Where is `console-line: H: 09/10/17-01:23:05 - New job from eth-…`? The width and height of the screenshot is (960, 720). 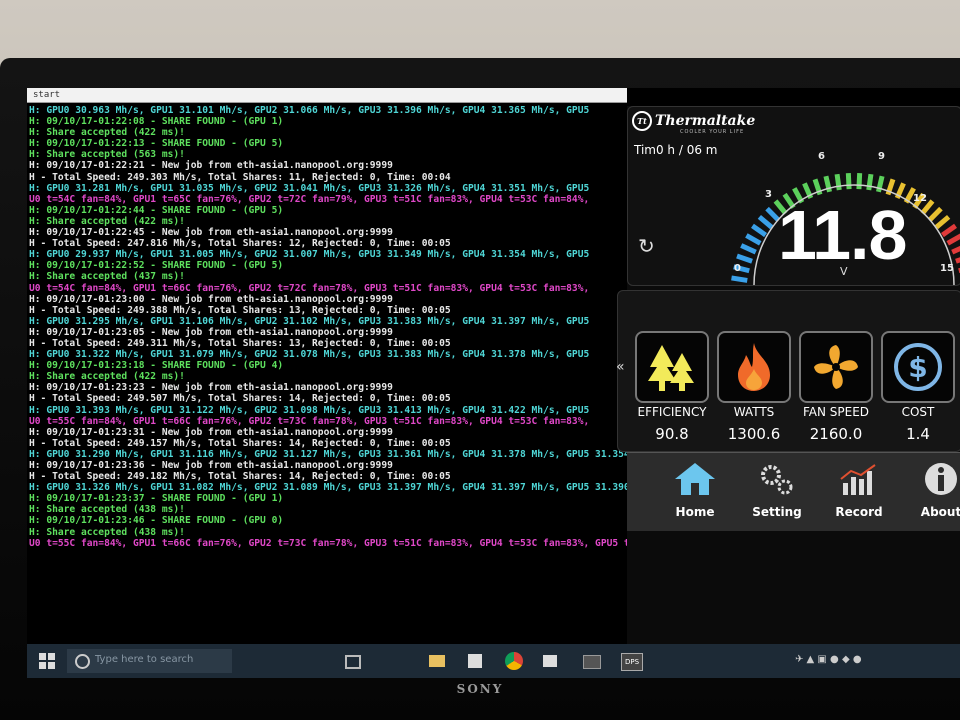 console-line: H: 09/10/17-01:23:05 - New job from eth-… is located at coordinates (211, 332).